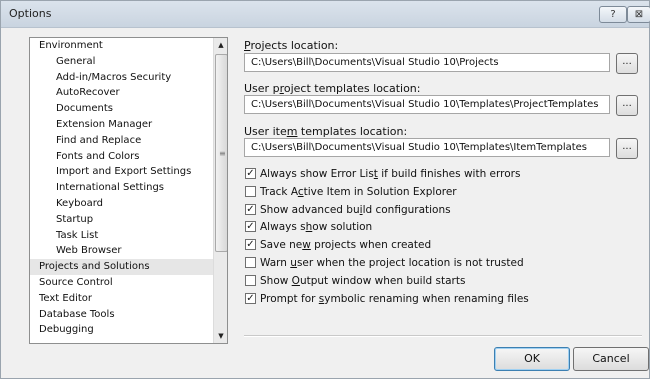 Image resolution: width=650 pixels, height=379 pixels. What do you see at coordinates (121, 93) in the screenshot?
I see `tree-item: AutoRecover` at bounding box center [121, 93].